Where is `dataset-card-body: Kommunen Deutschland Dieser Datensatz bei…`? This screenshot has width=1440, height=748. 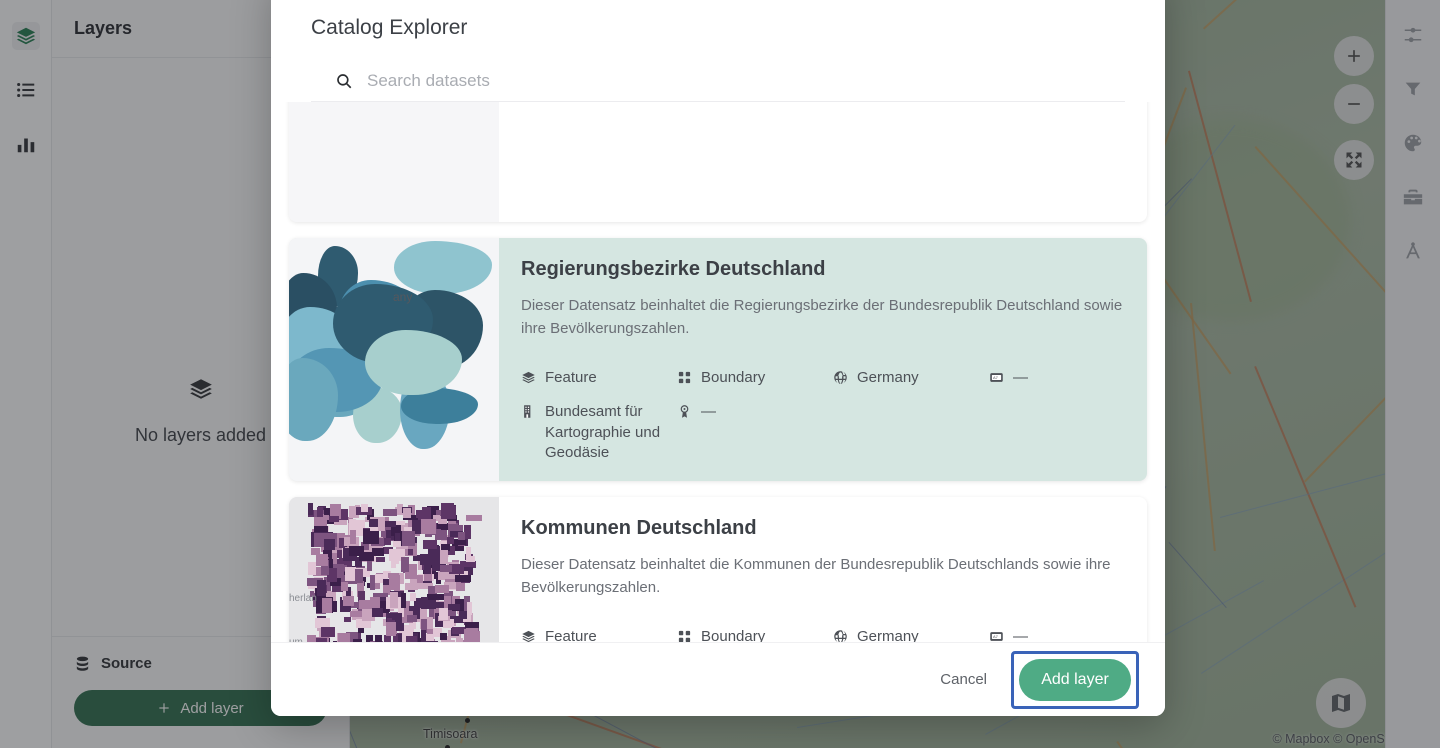
dataset-card-body: Kommunen Deutschland Dieser Datensatz bei… is located at coordinates (823, 569).